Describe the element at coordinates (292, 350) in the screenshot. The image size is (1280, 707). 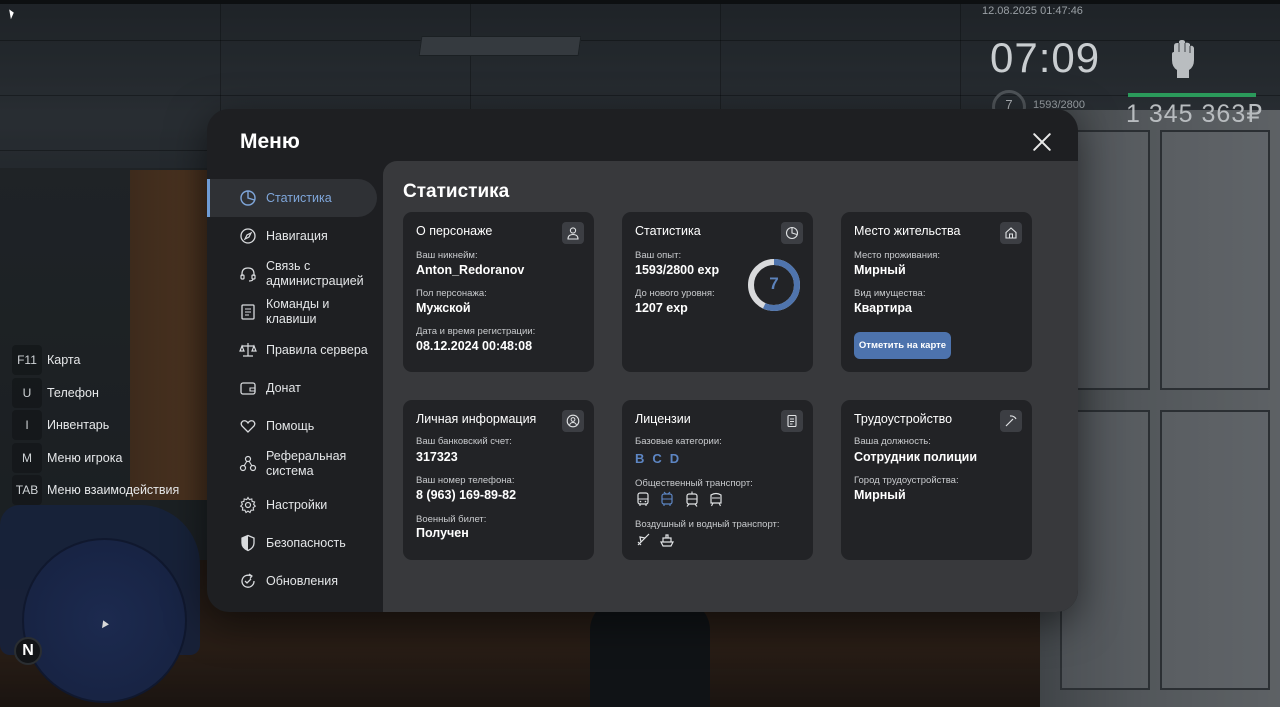
I see `sidebar-item-rules: Правила сервера` at that location.